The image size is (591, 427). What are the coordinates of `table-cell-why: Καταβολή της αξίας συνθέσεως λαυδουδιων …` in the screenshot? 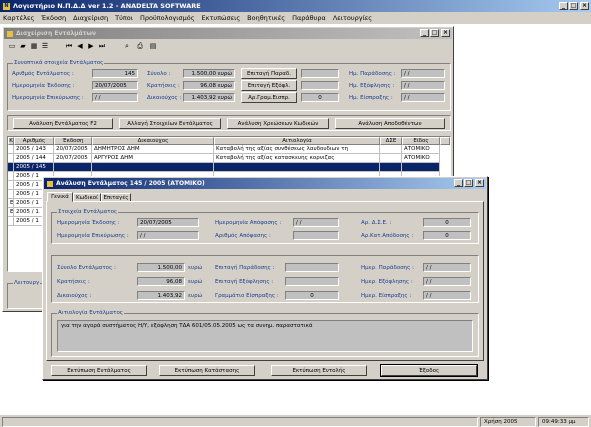 It's located at (297, 149).